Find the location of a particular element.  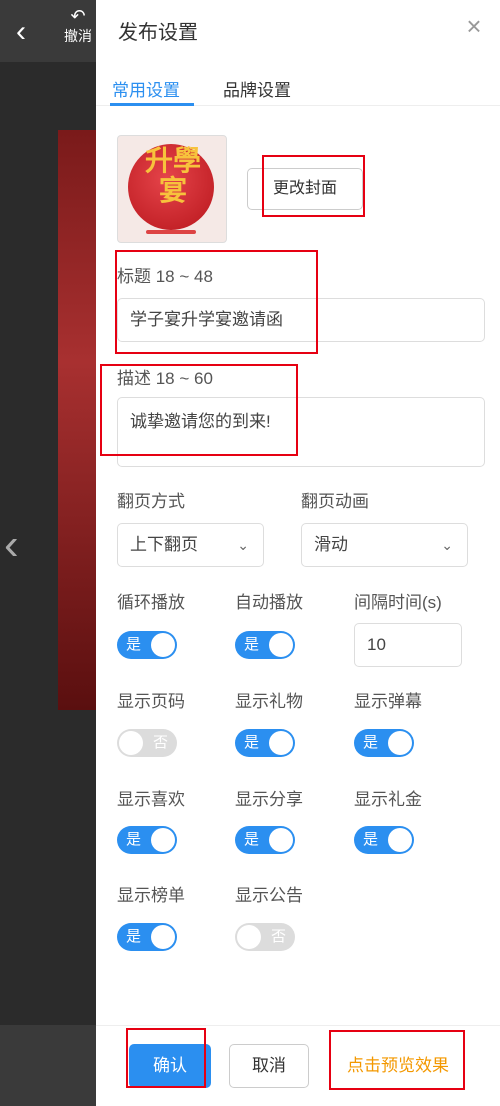

show-share-toggle: 是 is located at coordinates (265, 840).